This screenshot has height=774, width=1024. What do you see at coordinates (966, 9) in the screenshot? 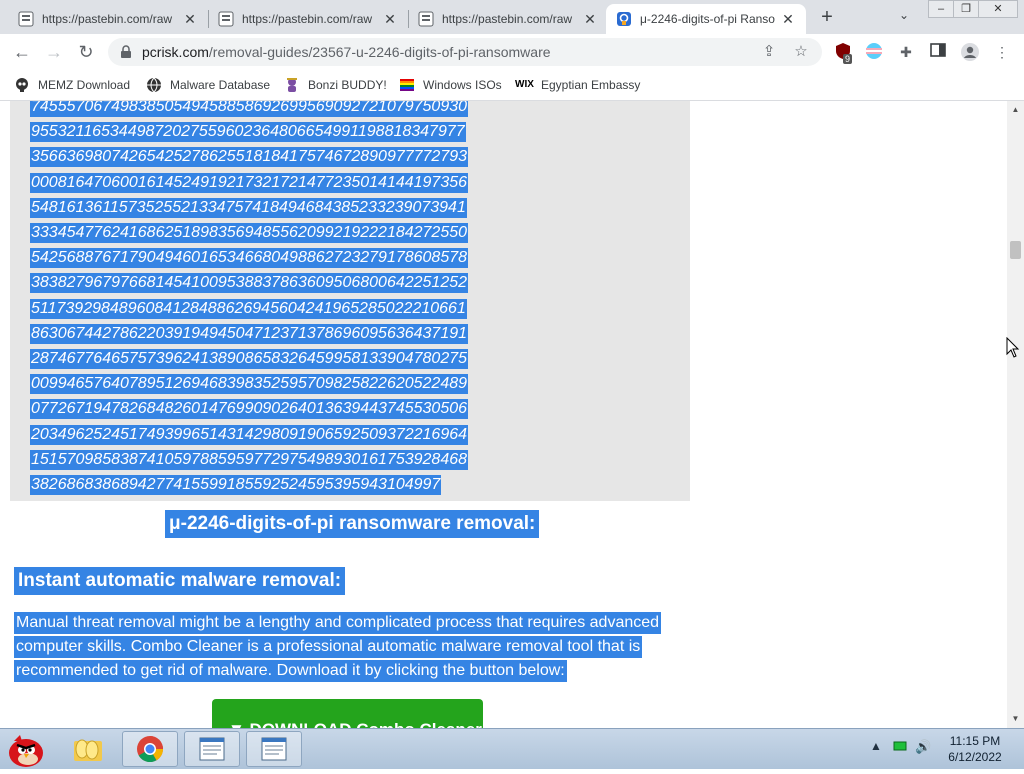
I see `restore-button: ❐` at bounding box center [966, 9].